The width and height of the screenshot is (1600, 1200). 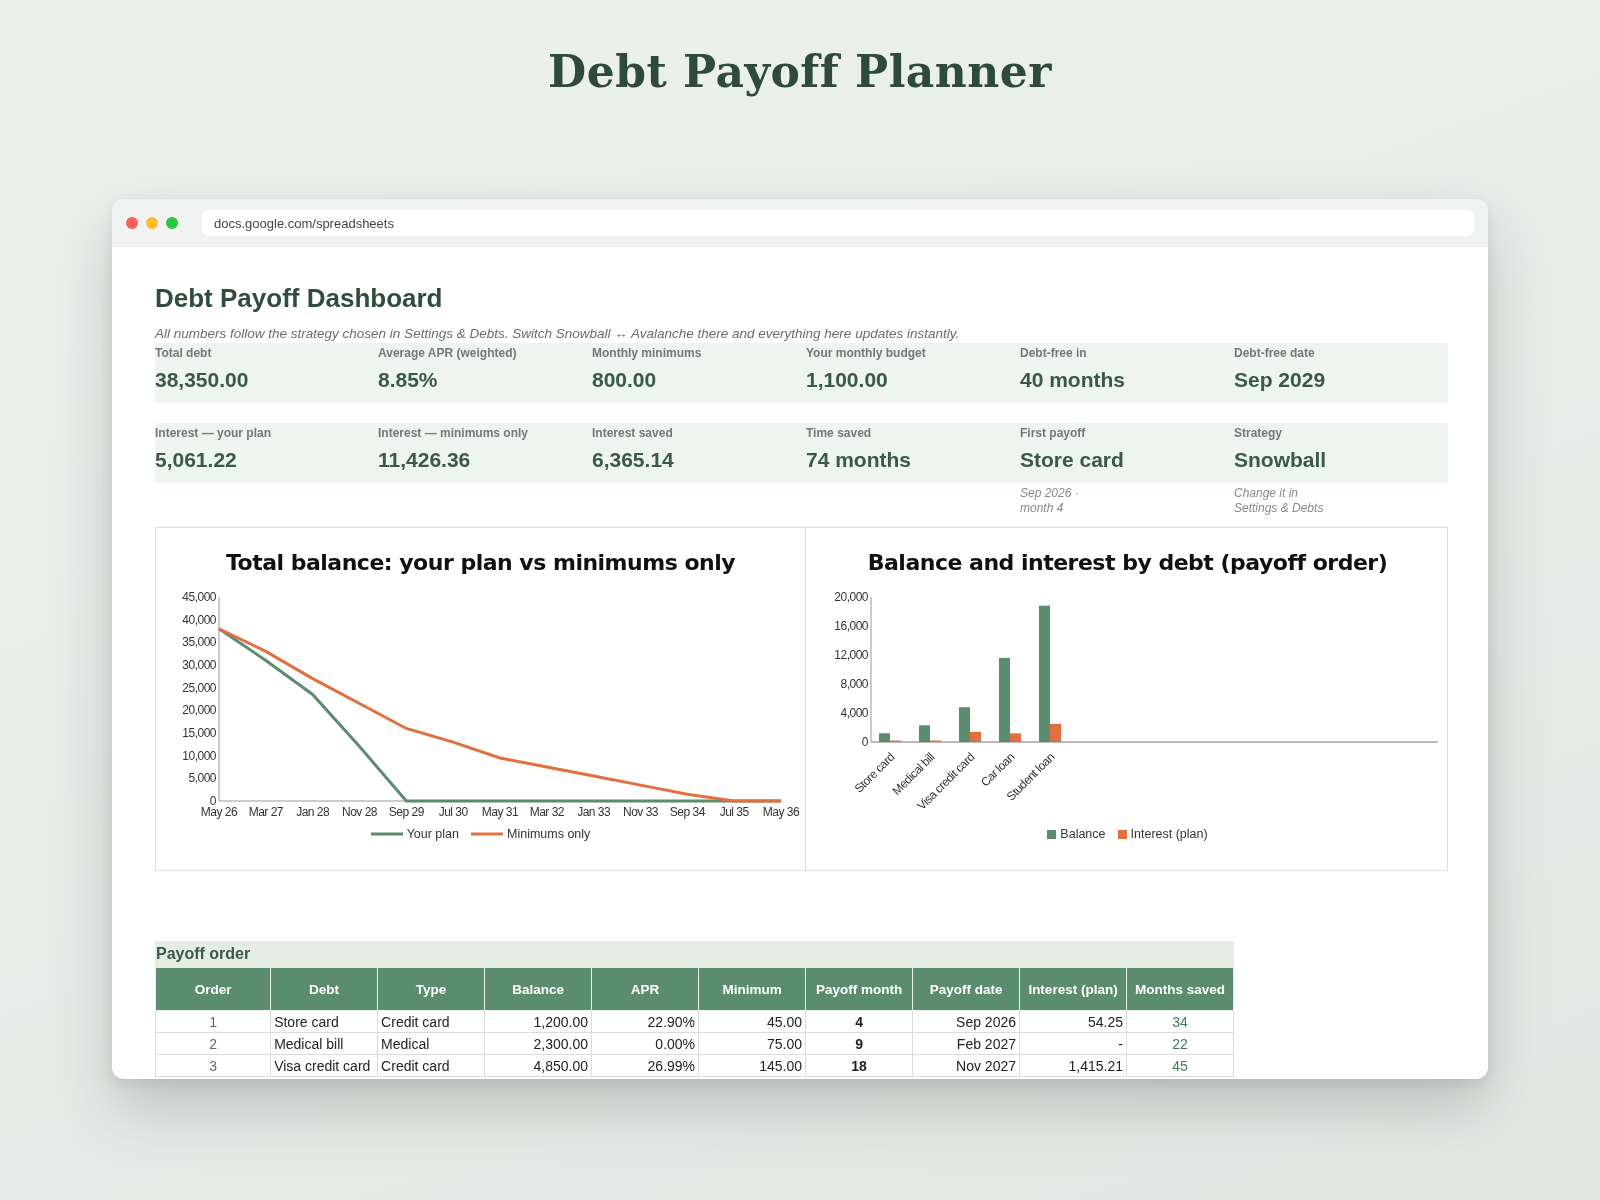 What do you see at coordinates (1073, 989) in the screenshot?
I see `column-header: Interest (plan)` at bounding box center [1073, 989].